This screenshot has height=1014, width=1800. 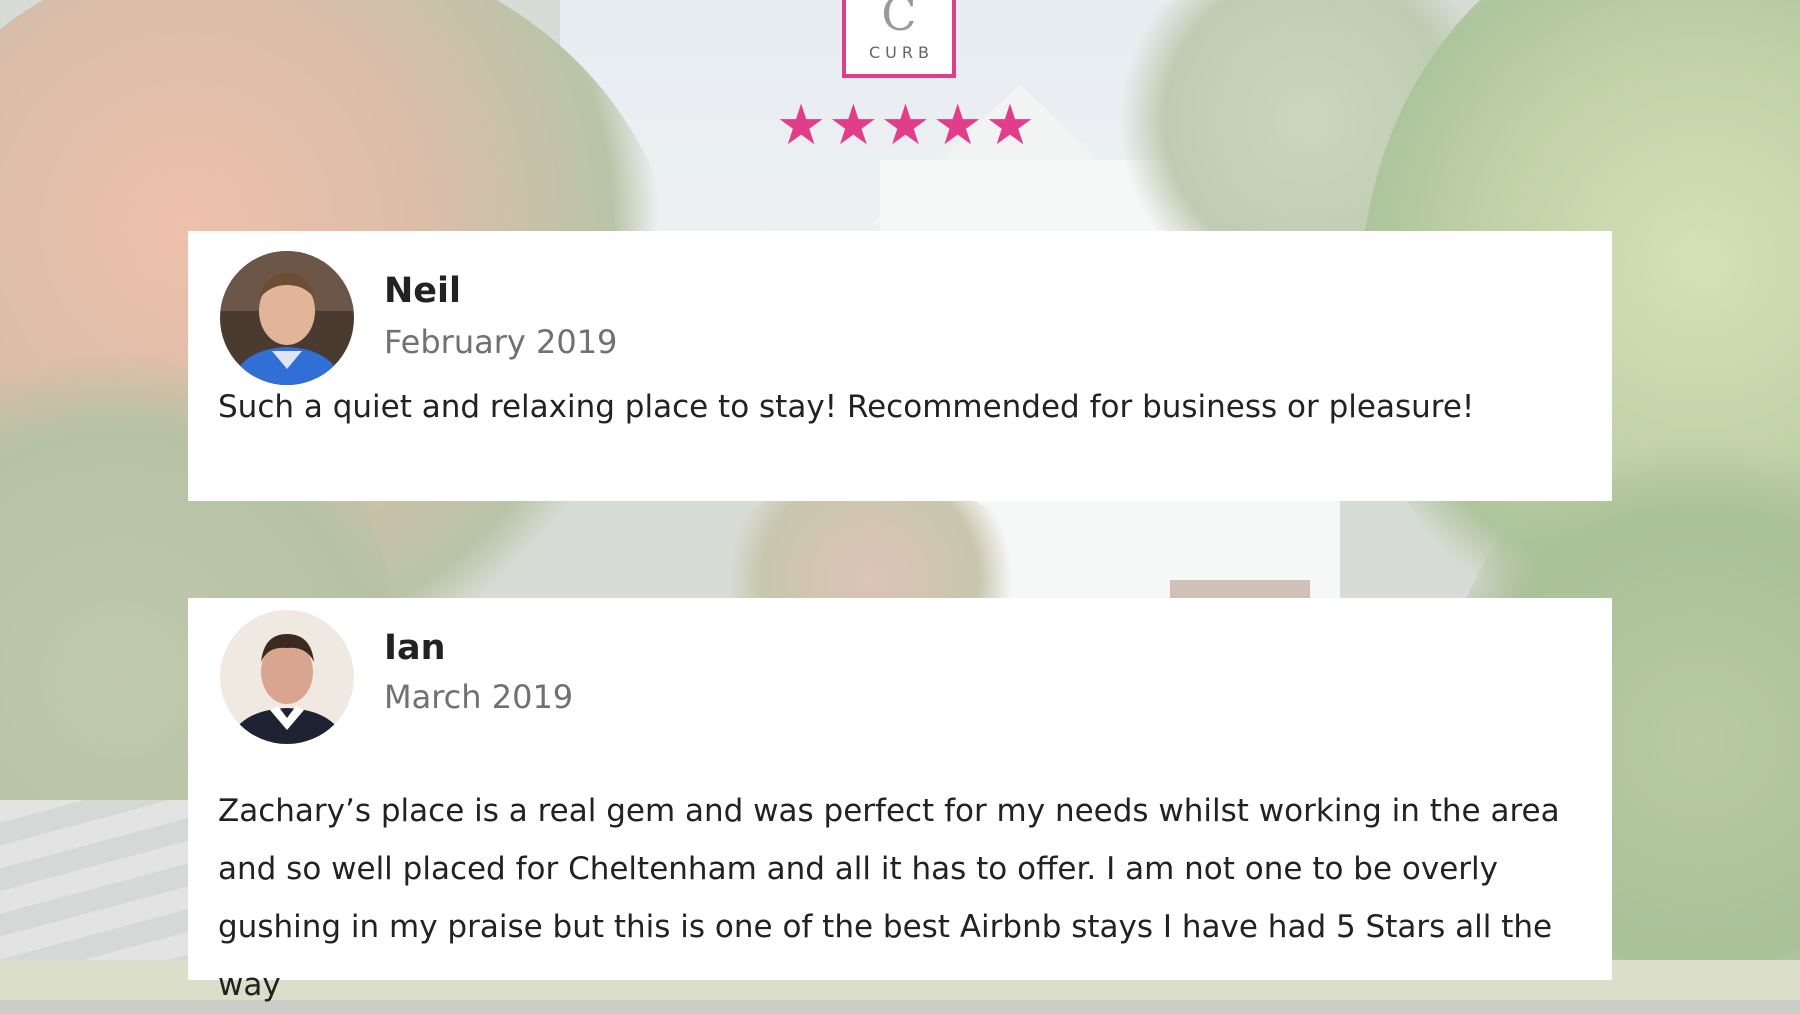 I want to click on reviewer-name: Ian, so click(x=415, y=648).